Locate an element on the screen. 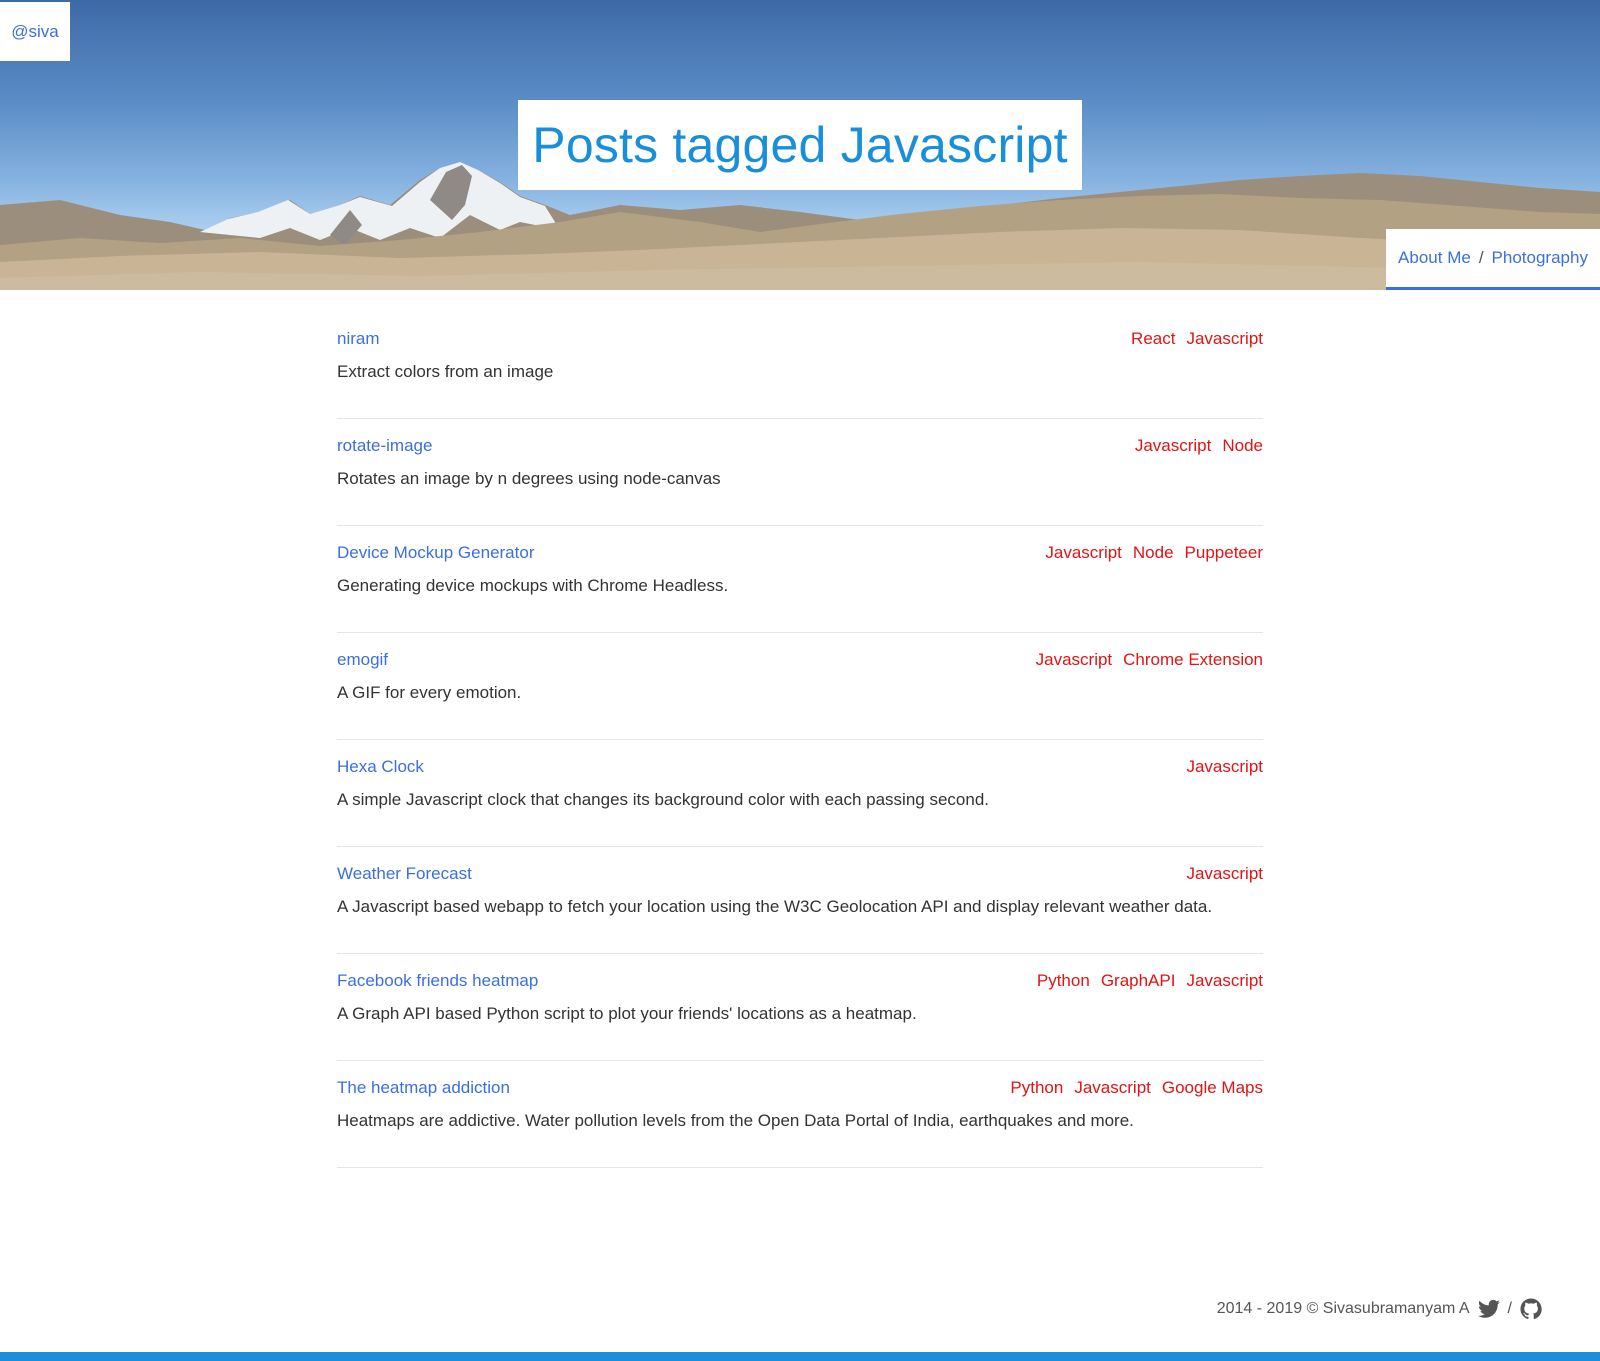  nav-photography-link: Photography is located at coordinates (1540, 258).